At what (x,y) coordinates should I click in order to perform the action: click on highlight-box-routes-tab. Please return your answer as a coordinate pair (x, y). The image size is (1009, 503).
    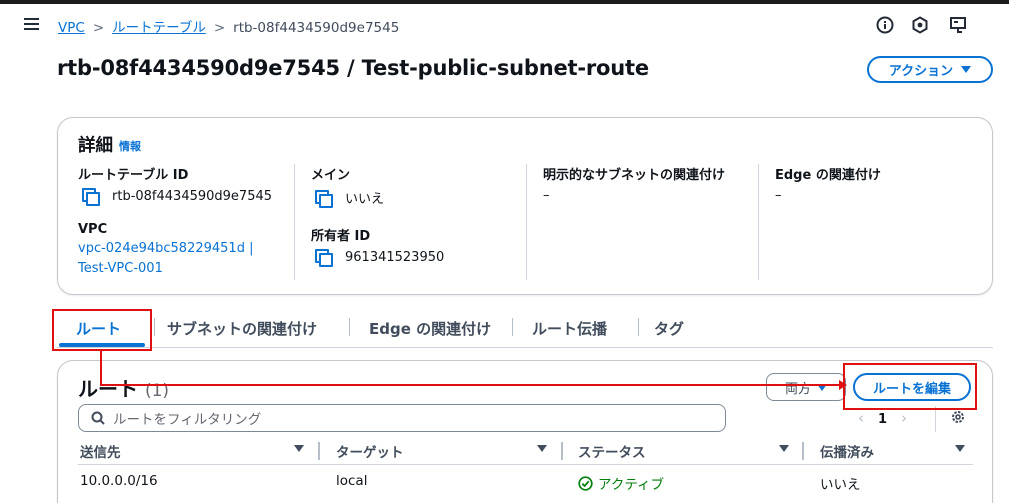
    Looking at the image, I should click on (102, 330).